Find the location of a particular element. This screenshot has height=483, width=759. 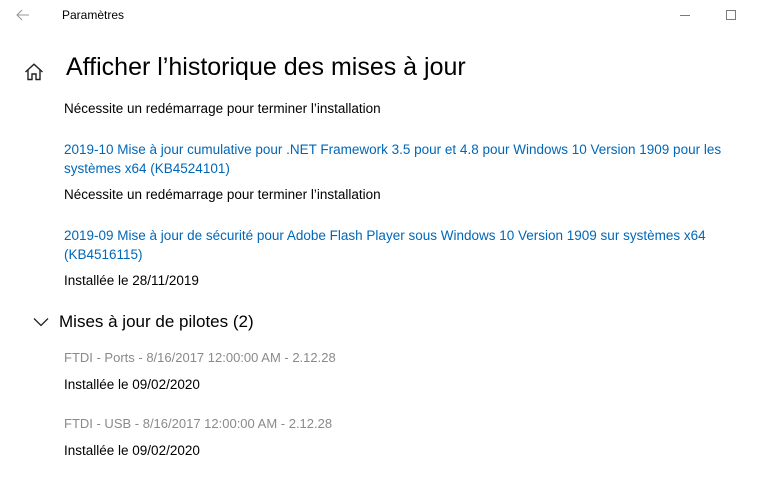

update-status: Installée le 28/11/2019 is located at coordinates (131, 280).